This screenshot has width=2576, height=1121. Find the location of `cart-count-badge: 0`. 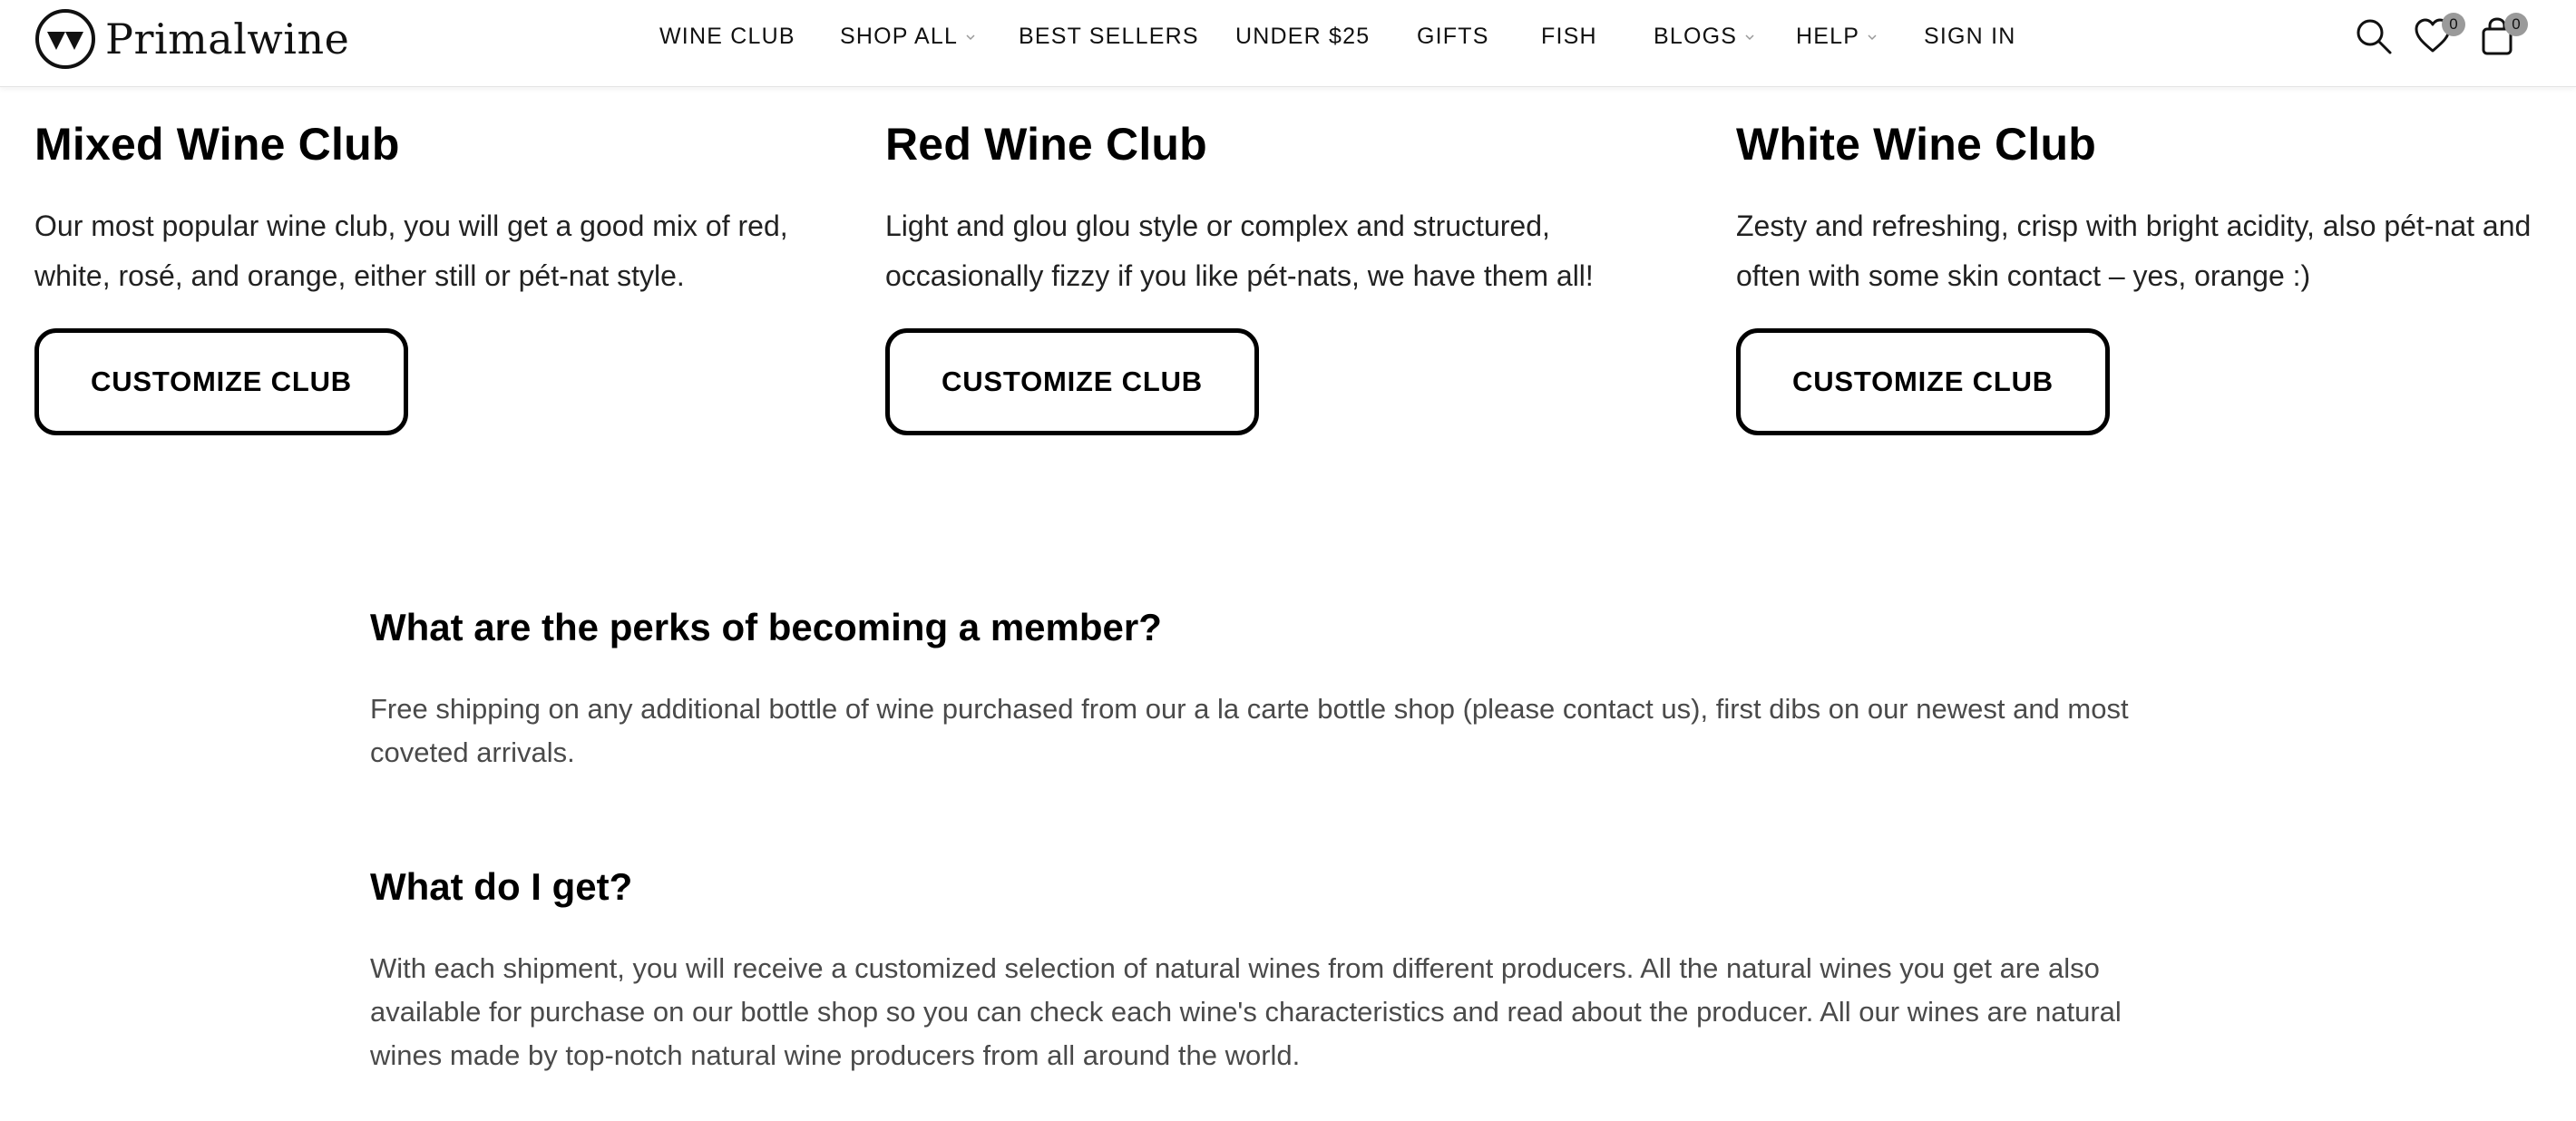

cart-count-badge: 0 is located at coordinates (2516, 24).